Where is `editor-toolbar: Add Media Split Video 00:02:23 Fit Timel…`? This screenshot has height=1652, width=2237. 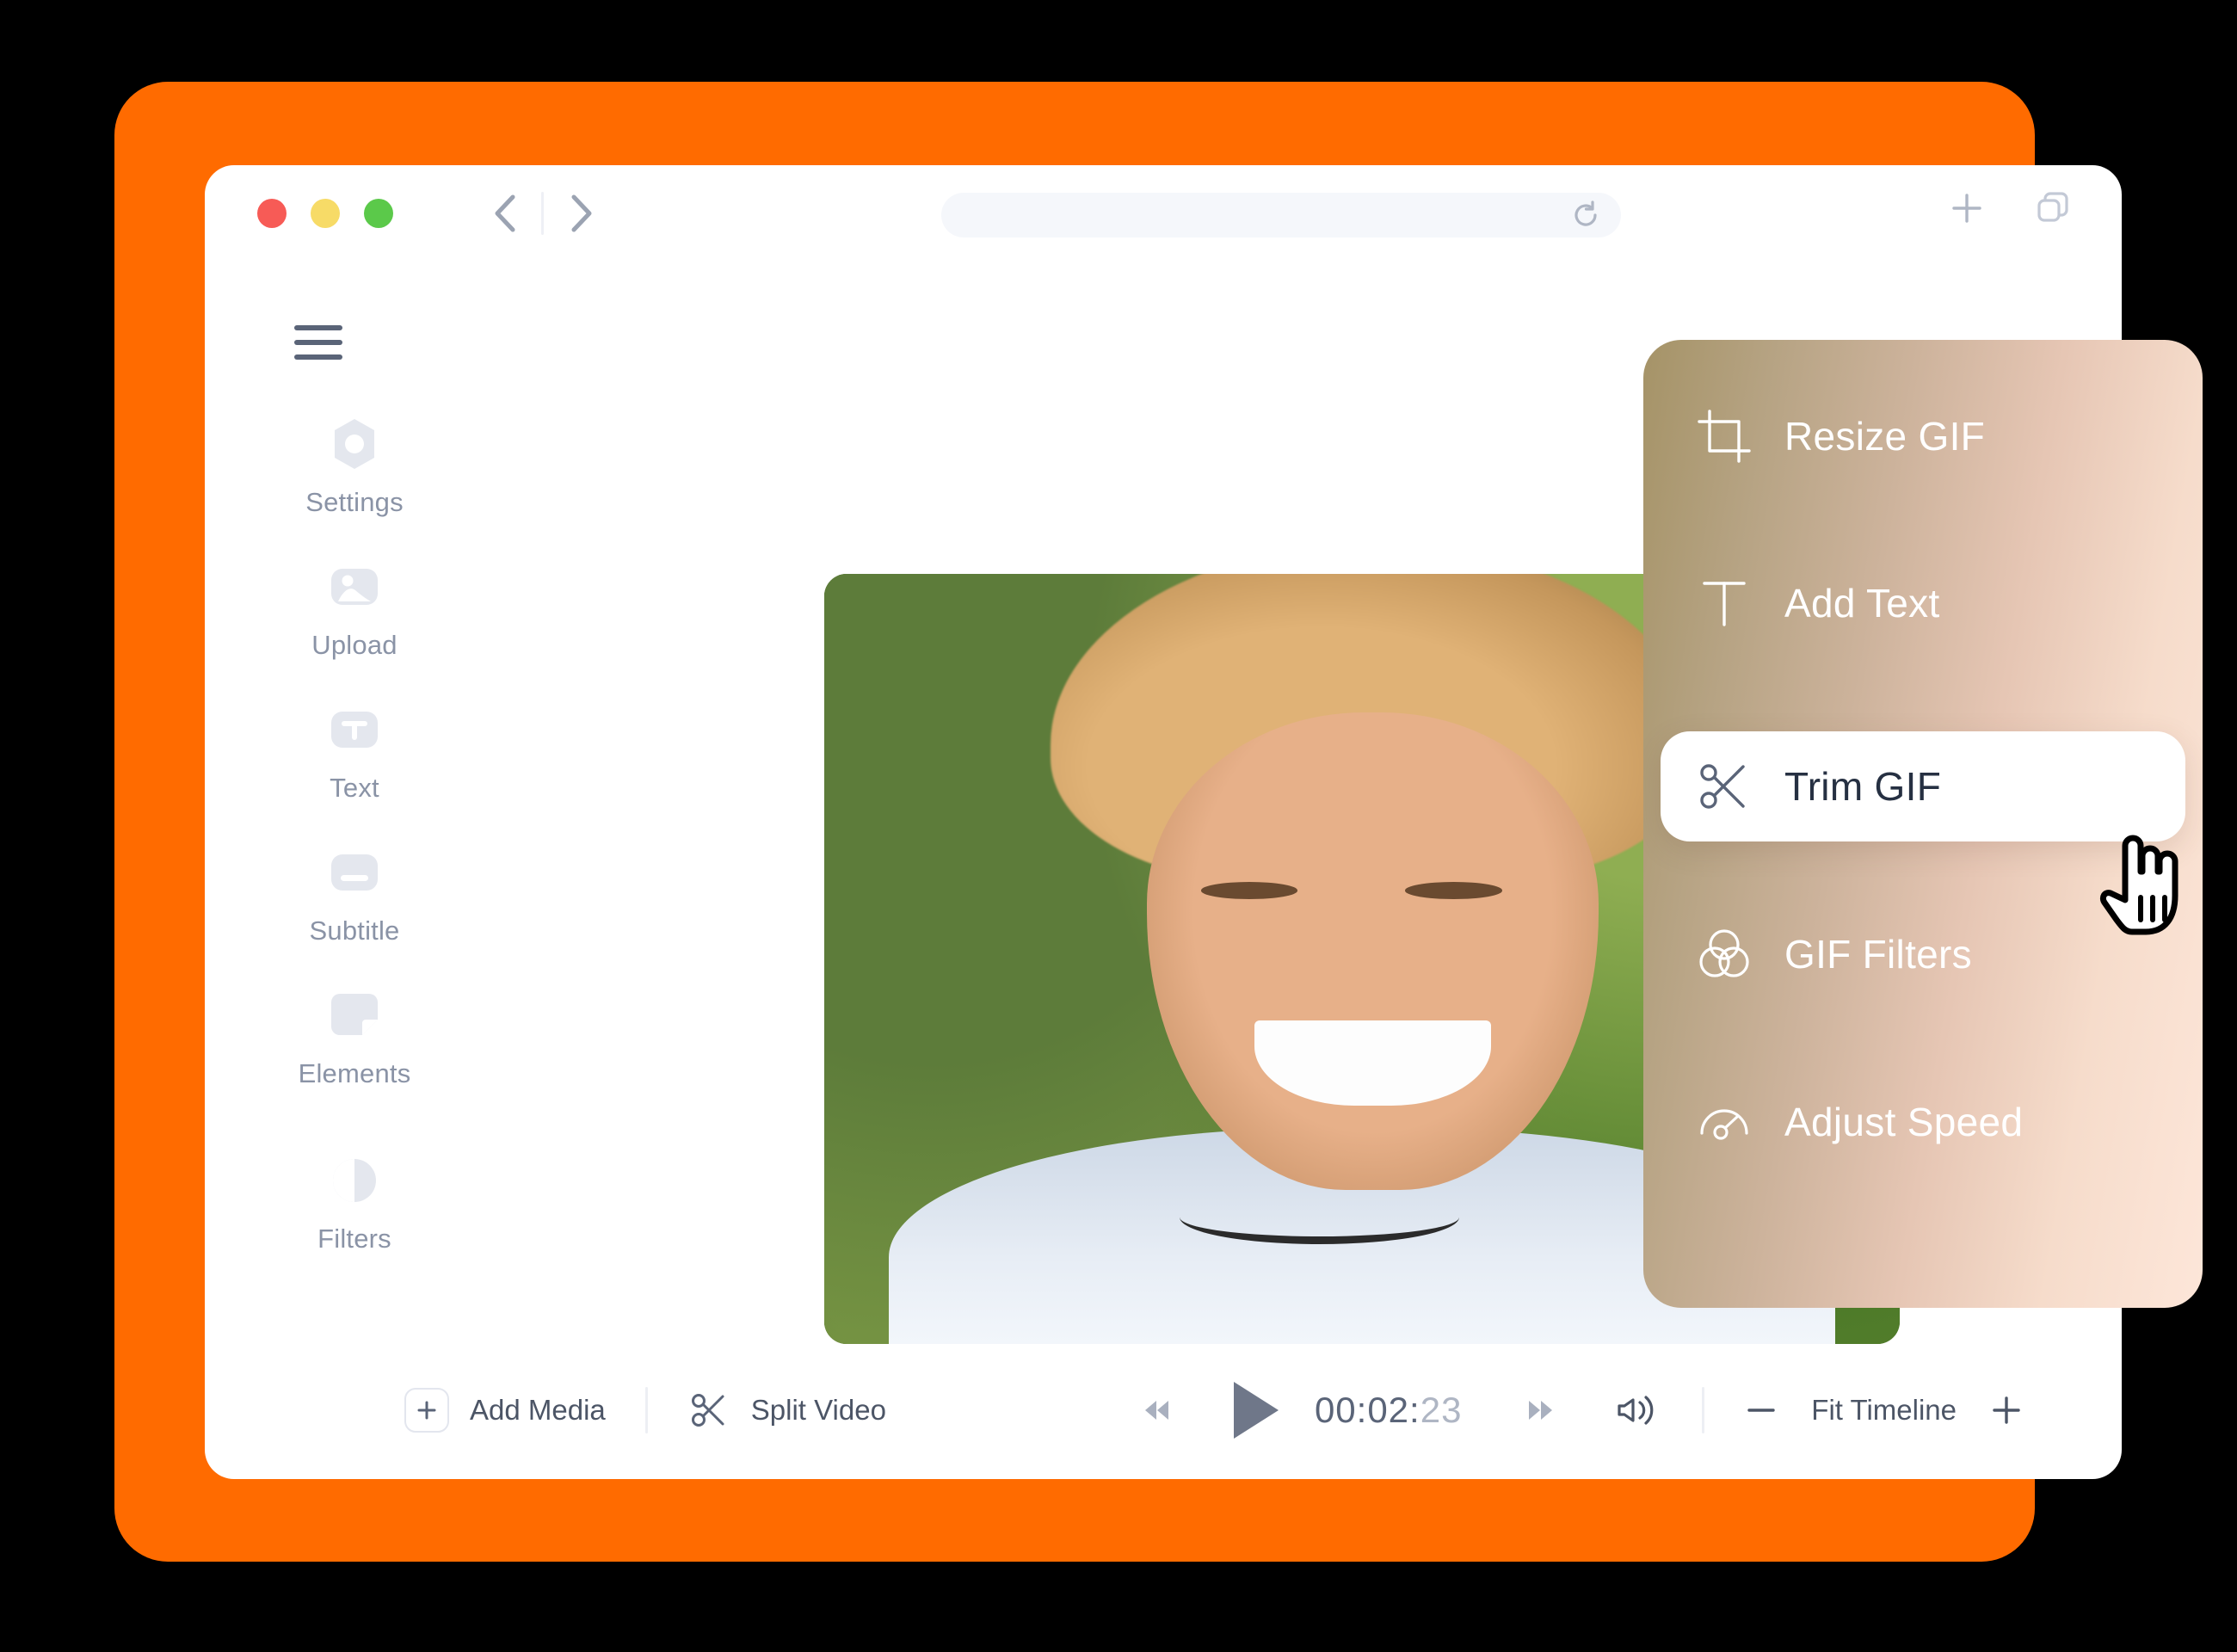 editor-toolbar: Add Media Split Video 00:02:23 Fit Timel… is located at coordinates (1163, 1410).